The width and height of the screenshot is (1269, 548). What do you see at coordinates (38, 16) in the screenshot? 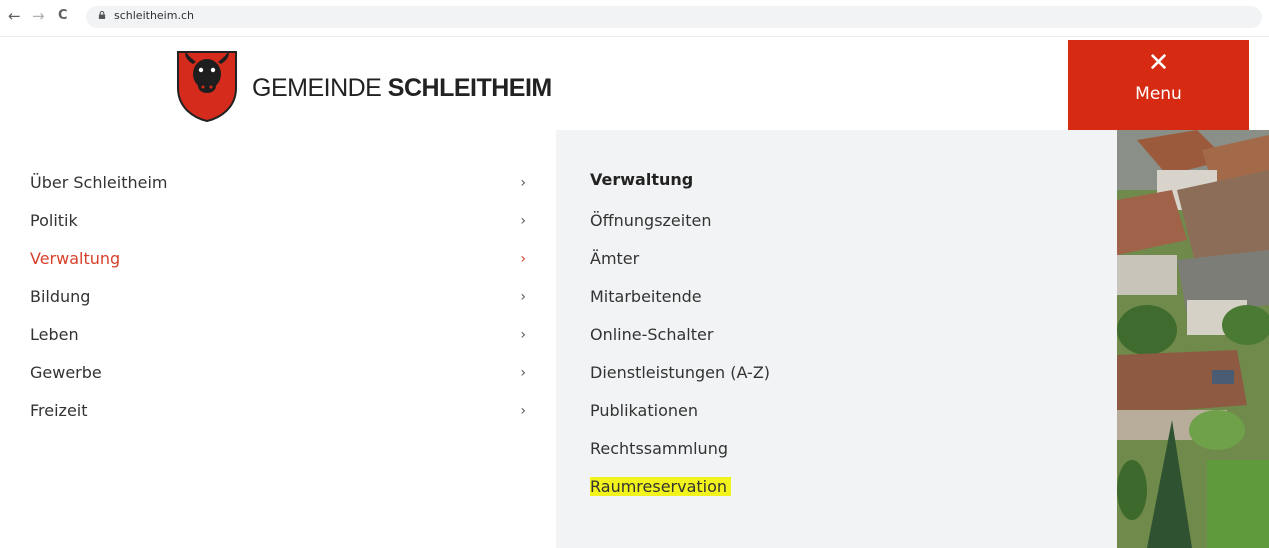
I see `forward-arrow-icon: →` at bounding box center [38, 16].